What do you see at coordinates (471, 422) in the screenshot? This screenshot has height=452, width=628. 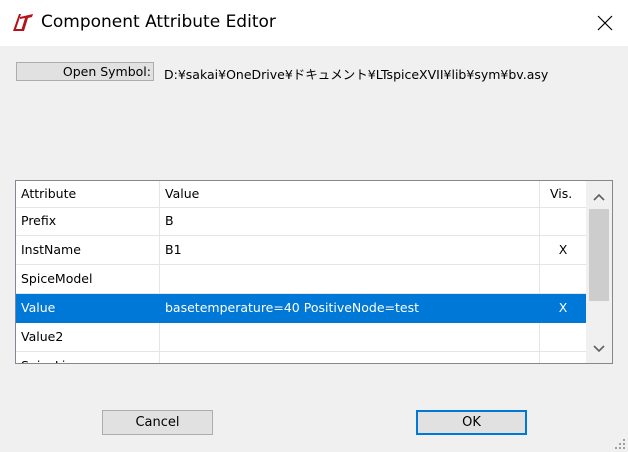 I see `ok-button: OK` at bounding box center [471, 422].